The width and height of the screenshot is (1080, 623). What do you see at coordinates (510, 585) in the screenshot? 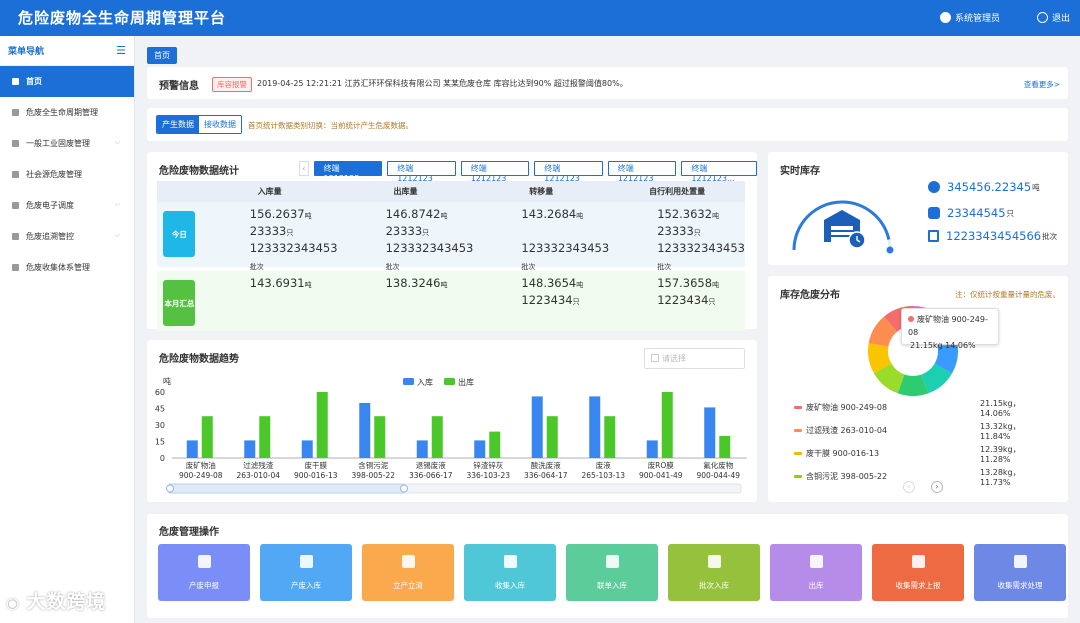
I see `op-label: 收集入库` at bounding box center [510, 585].